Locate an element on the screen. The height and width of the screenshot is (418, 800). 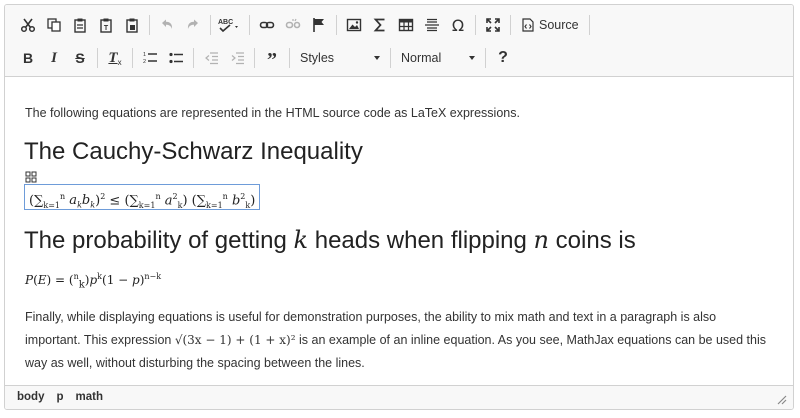
unlink-button is located at coordinates (293, 25).